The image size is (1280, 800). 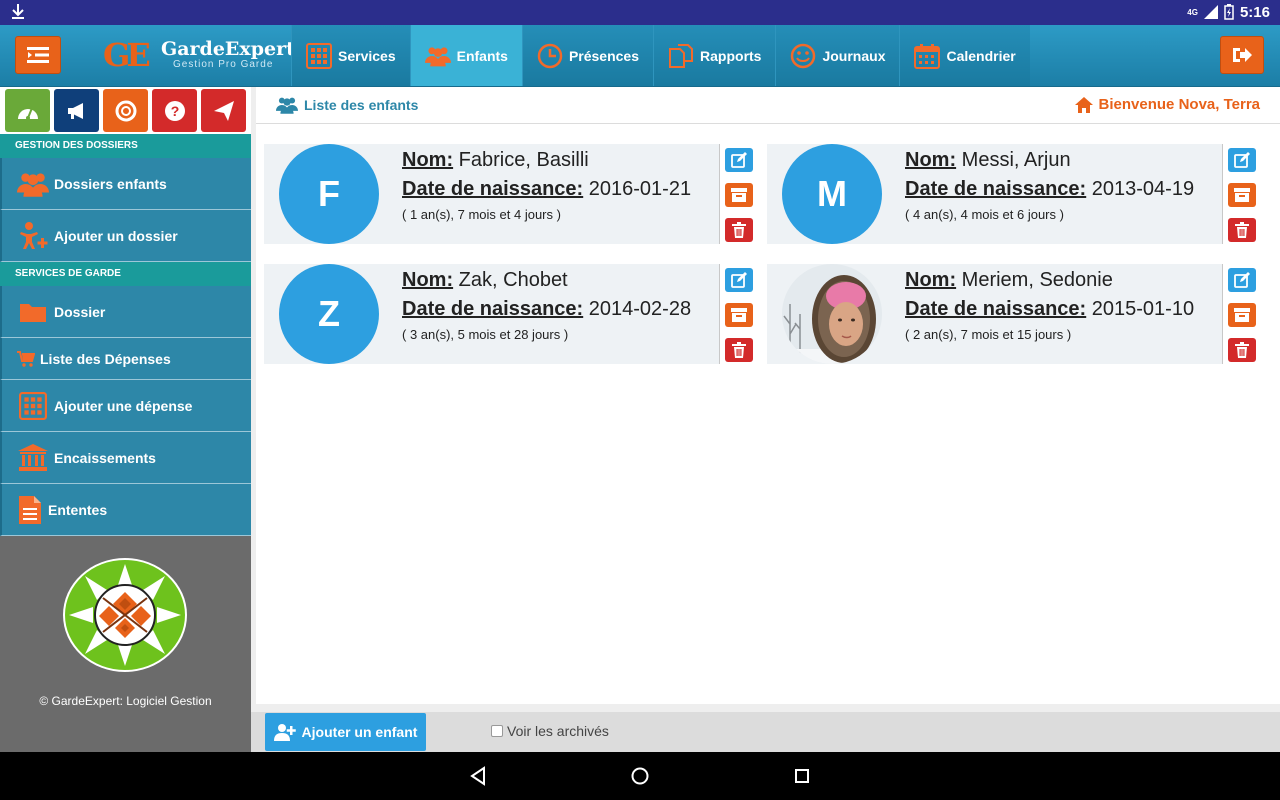 I want to click on paper-plane-icon, so click(x=223, y=110).